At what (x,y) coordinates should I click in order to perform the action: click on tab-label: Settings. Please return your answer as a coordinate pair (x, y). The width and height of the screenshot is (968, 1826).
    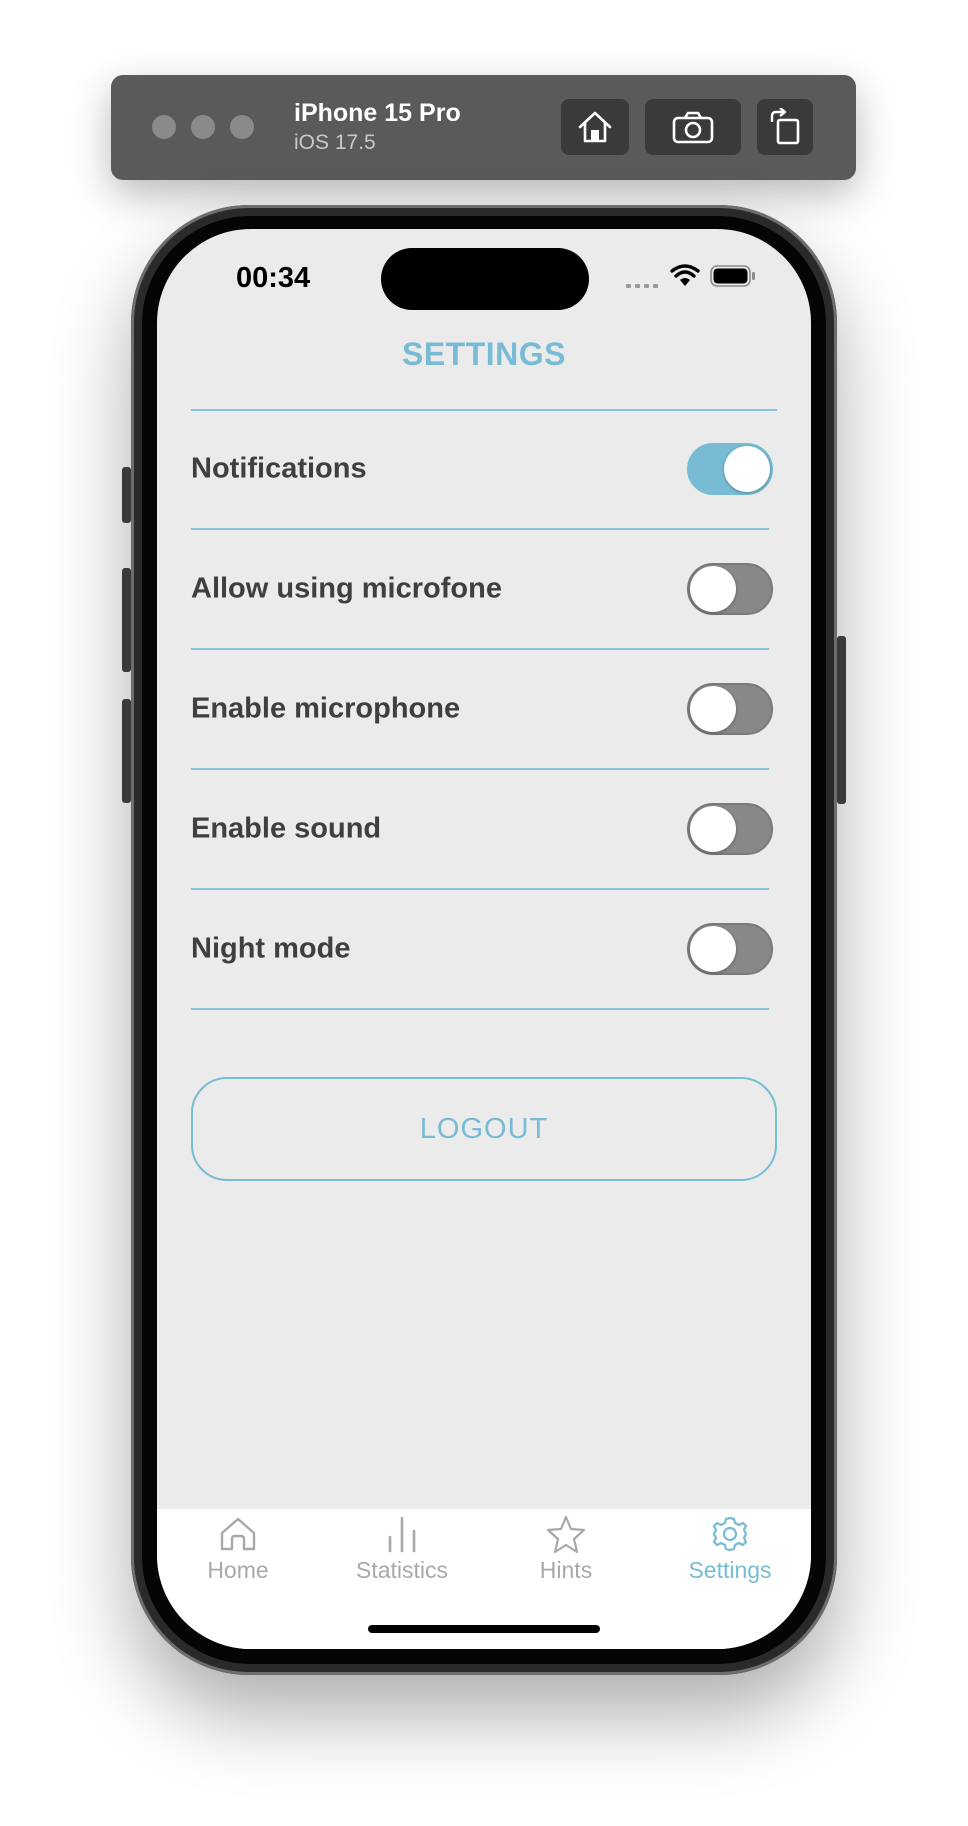
    Looking at the image, I should click on (730, 1570).